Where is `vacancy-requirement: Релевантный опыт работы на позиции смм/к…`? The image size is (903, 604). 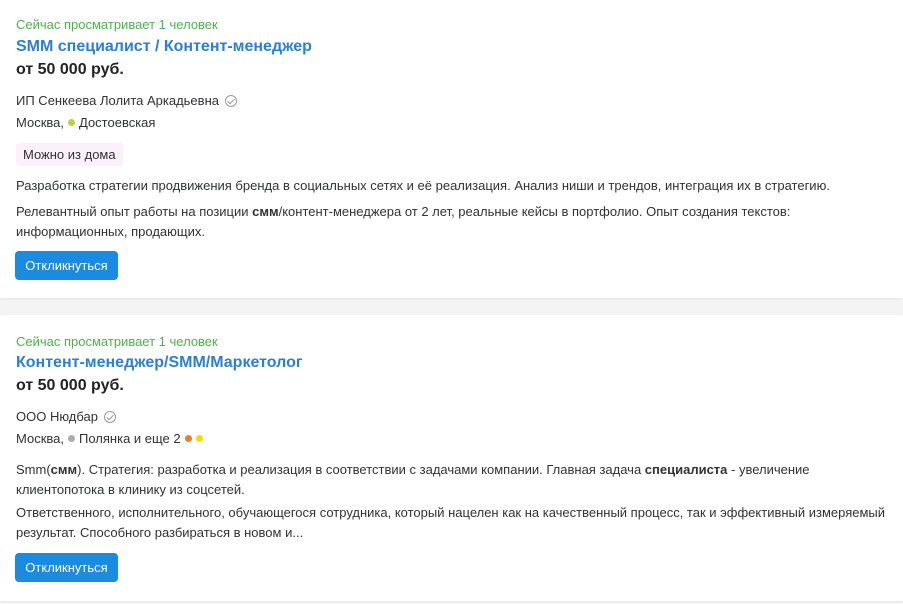 vacancy-requirement: Релевантный опыт работы на позиции смм/к… is located at coordinates (403, 221).